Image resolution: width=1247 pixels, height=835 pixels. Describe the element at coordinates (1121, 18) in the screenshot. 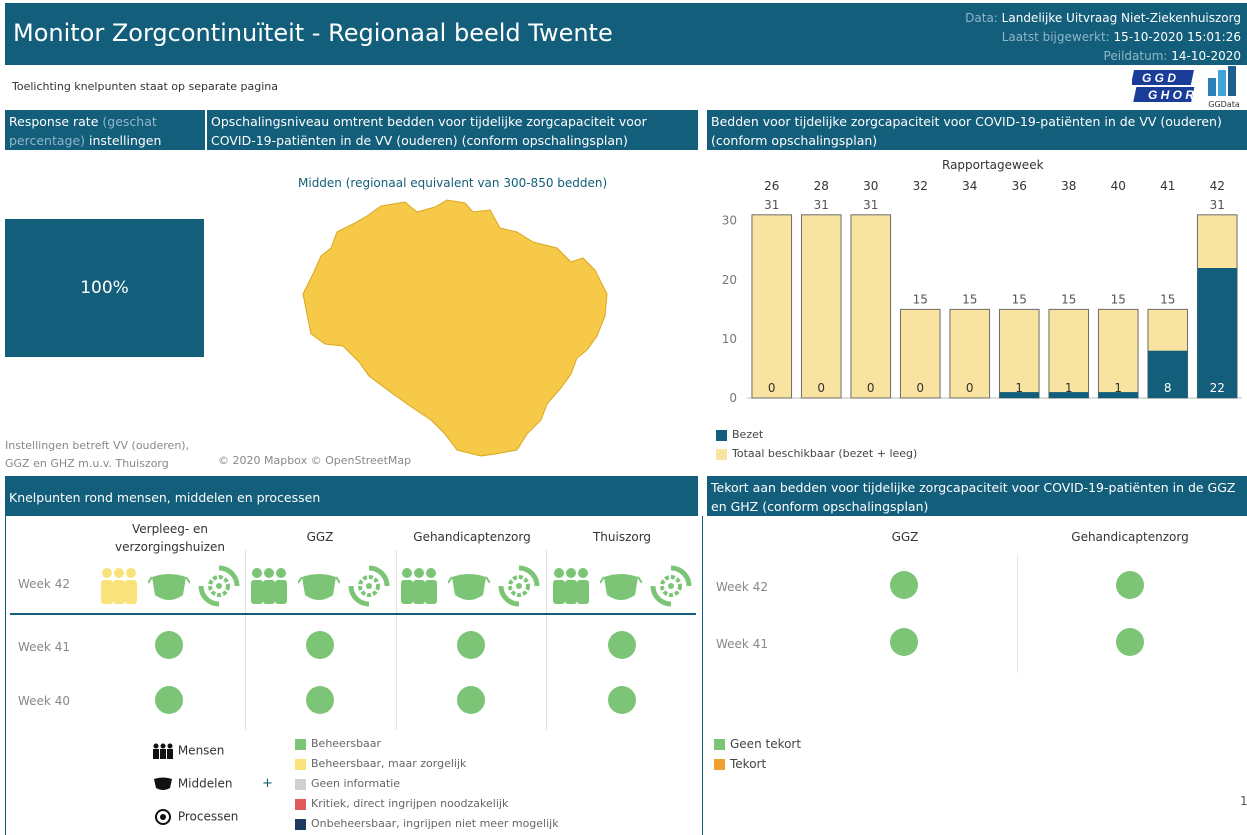

I see `data-value: Landelijke Uitvraag Niet-Ziekenhuiszorg` at that location.